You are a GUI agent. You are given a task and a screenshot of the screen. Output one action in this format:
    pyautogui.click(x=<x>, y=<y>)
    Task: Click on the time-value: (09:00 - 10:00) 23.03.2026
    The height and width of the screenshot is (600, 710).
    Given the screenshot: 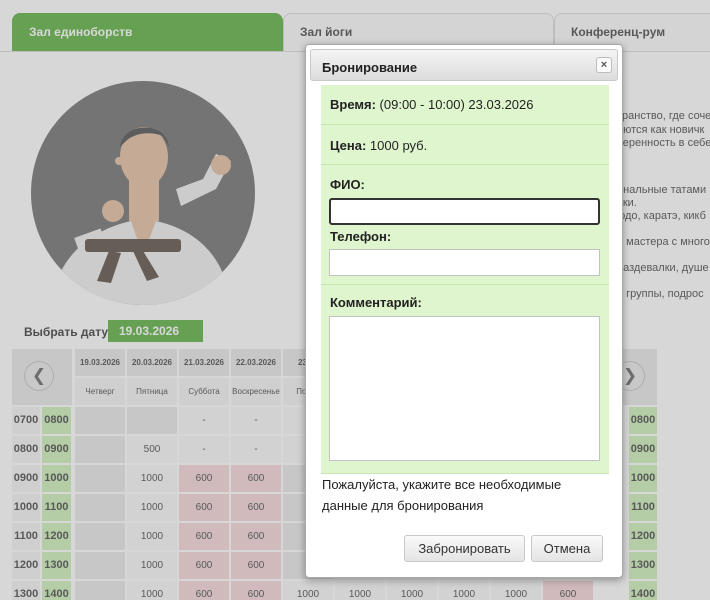 What is the action you would take?
    pyautogui.click(x=456, y=104)
    